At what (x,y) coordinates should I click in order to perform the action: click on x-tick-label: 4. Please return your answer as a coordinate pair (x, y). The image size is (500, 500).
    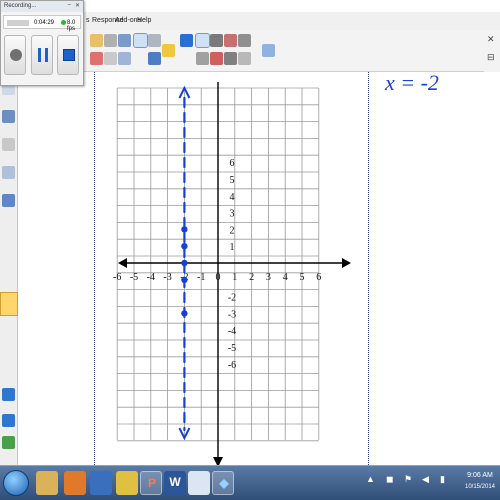
    Looking at the image, I should click on (285, 277).